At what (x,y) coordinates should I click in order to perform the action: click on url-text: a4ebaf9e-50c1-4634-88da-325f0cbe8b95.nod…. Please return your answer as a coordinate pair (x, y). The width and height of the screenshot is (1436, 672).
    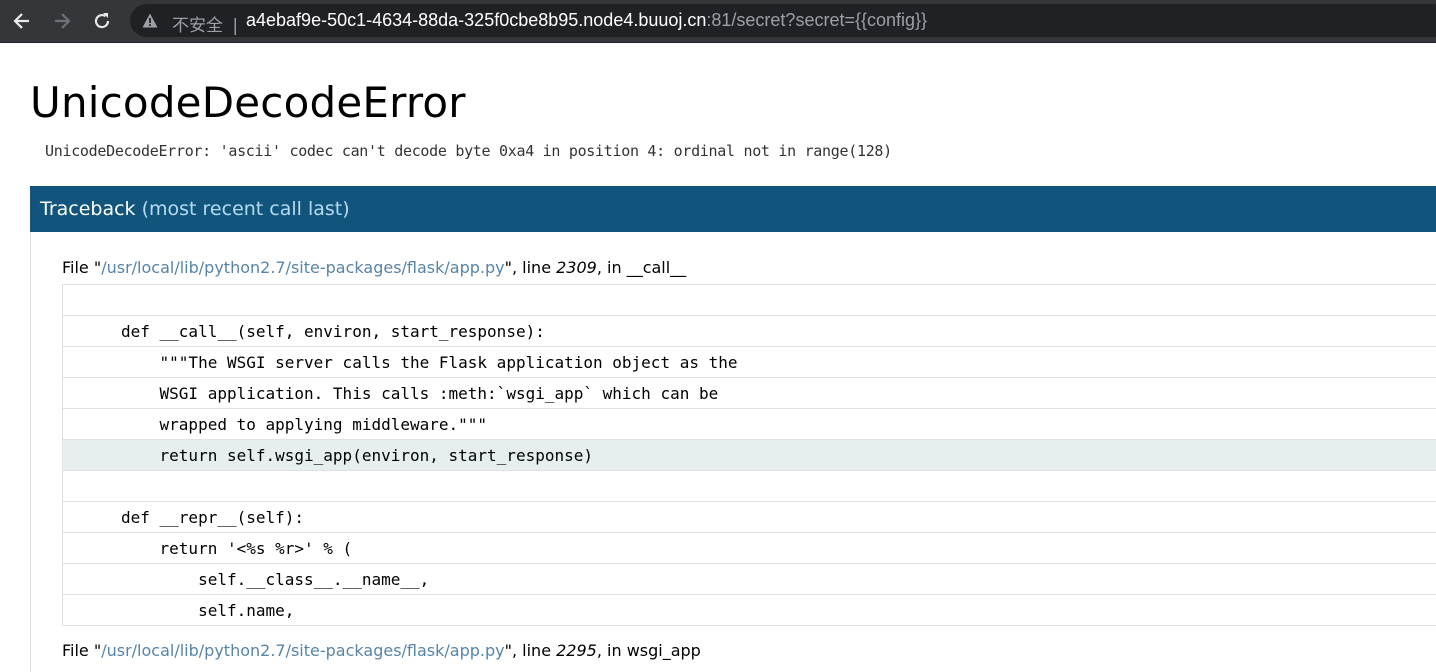
    Looking at the image, I should click on (586, 20).